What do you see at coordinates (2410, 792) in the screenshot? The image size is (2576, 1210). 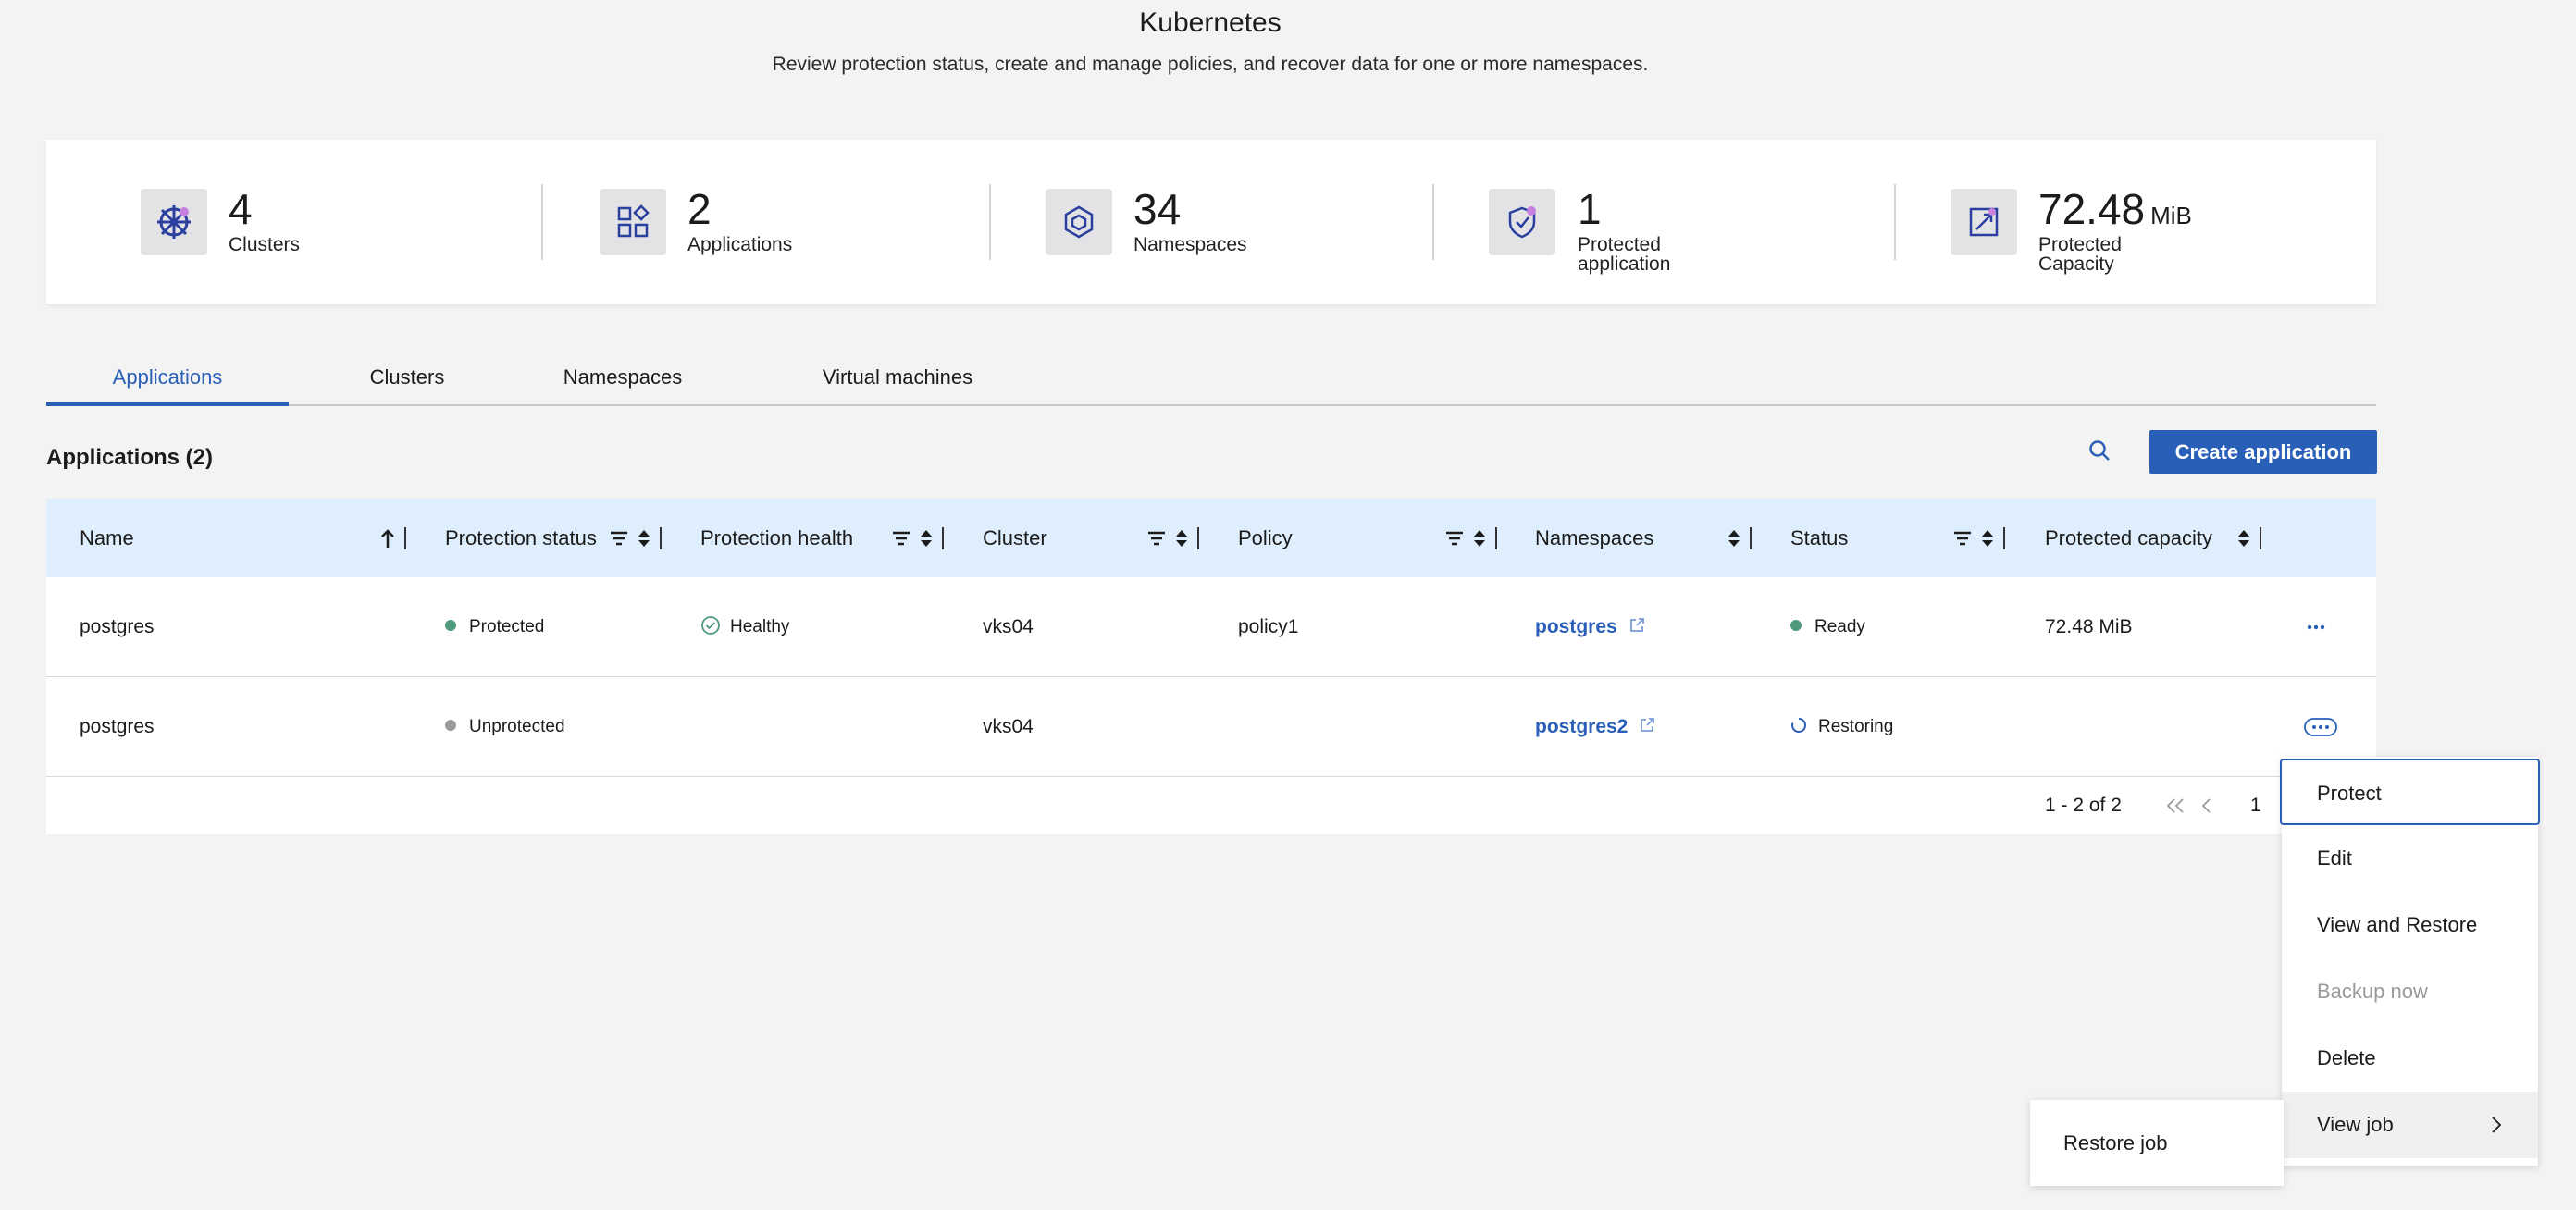 I see `menu-item-protect: Protect` at bounding box center [2410, 792].